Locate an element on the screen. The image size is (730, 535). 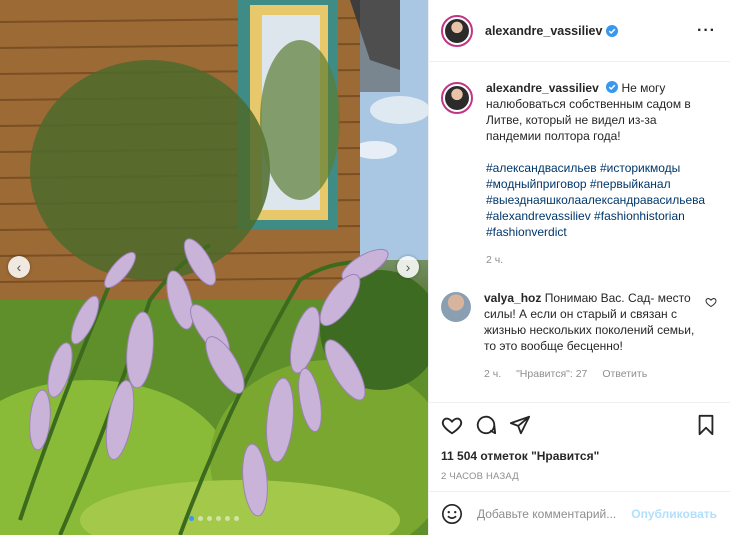
comment-composer: Опубликовать is located at coordinates (579, 513).